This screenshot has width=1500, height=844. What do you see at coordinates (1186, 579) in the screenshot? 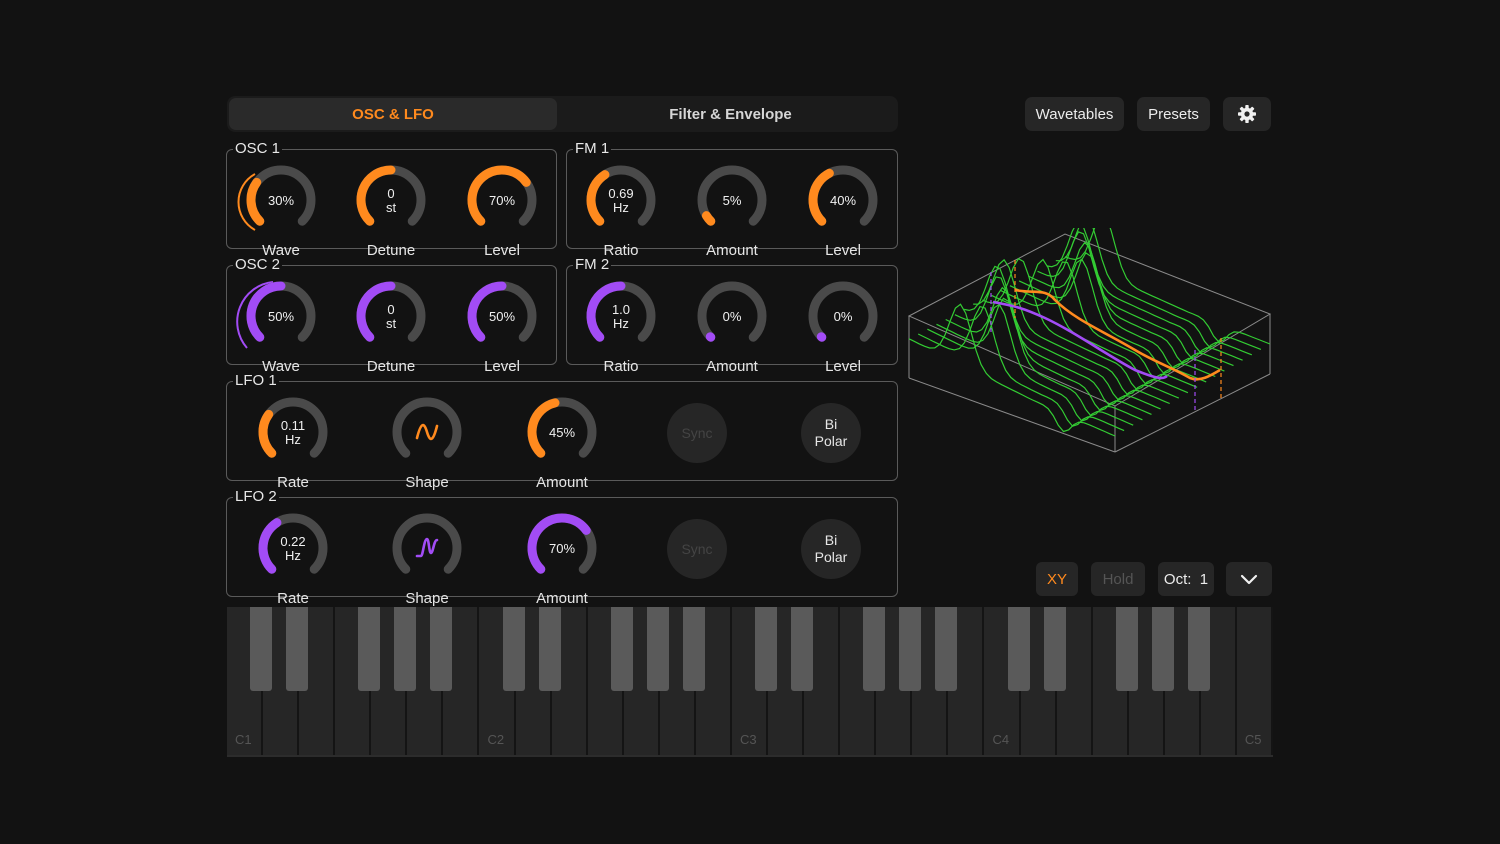
I see `octave-button: Oct: 1` at bounding box center [1186, 579].